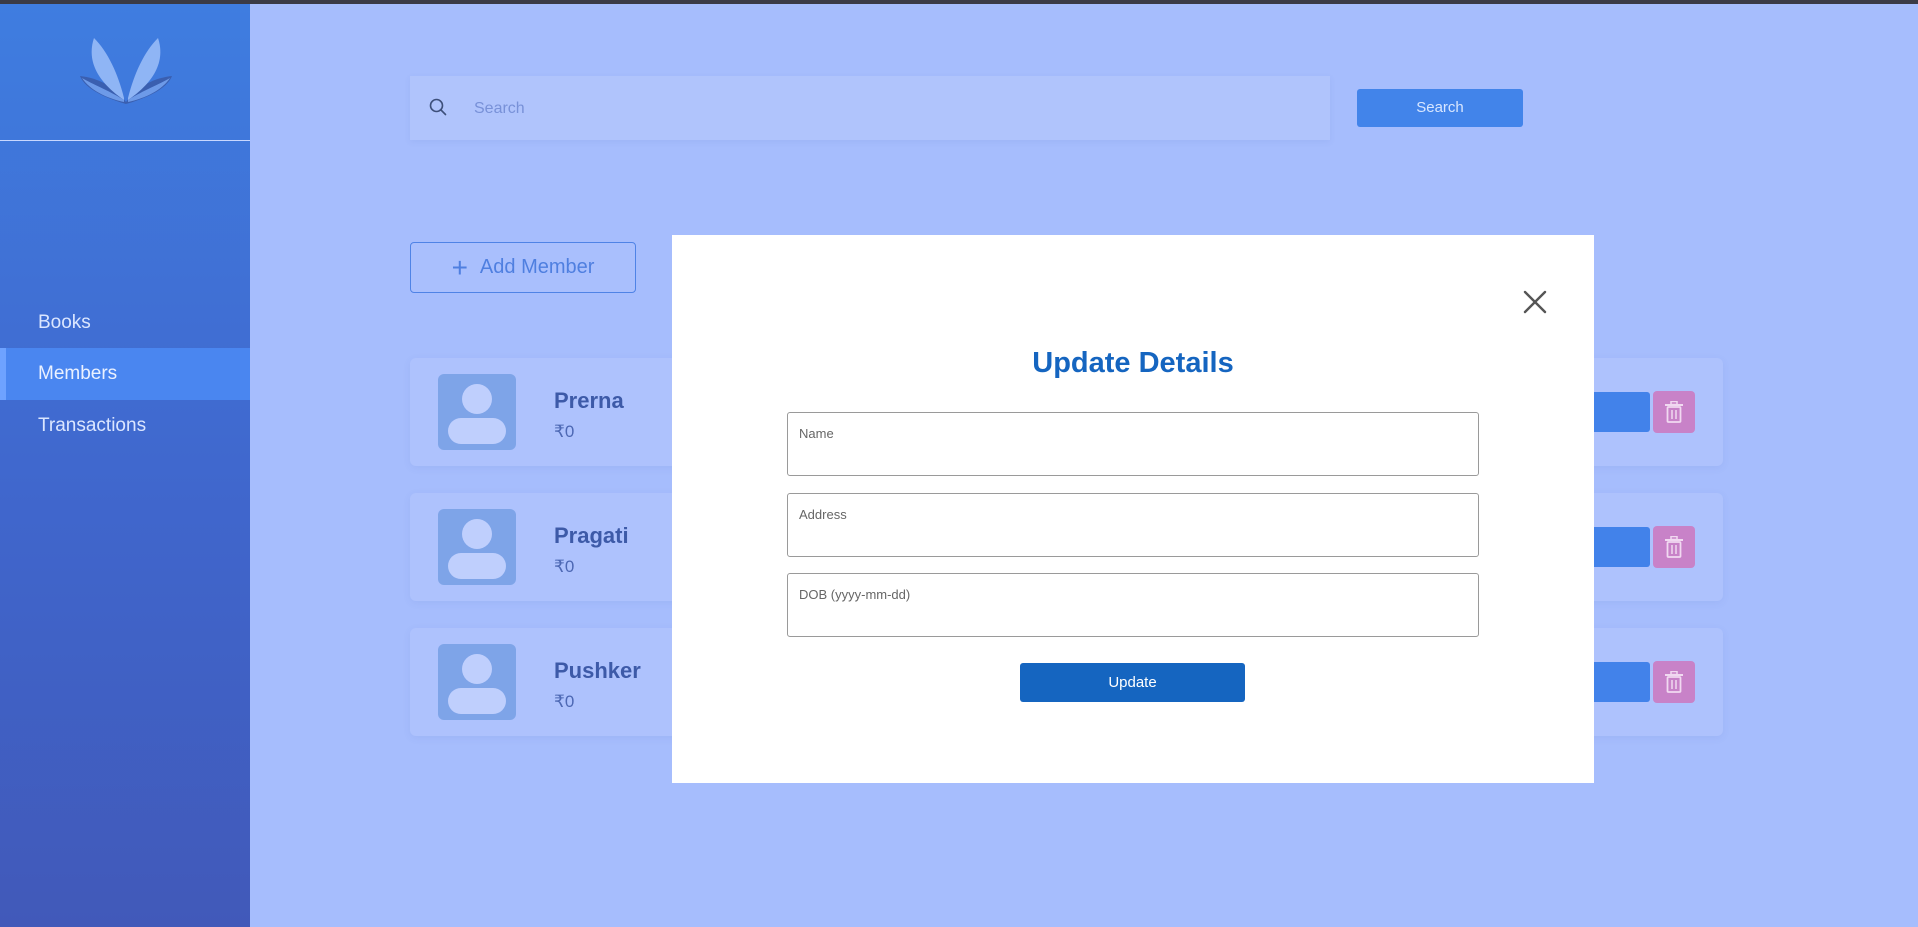 The width and height of the screenshot is (1918, 927). I want to click on address-input, so click(1131, 539).